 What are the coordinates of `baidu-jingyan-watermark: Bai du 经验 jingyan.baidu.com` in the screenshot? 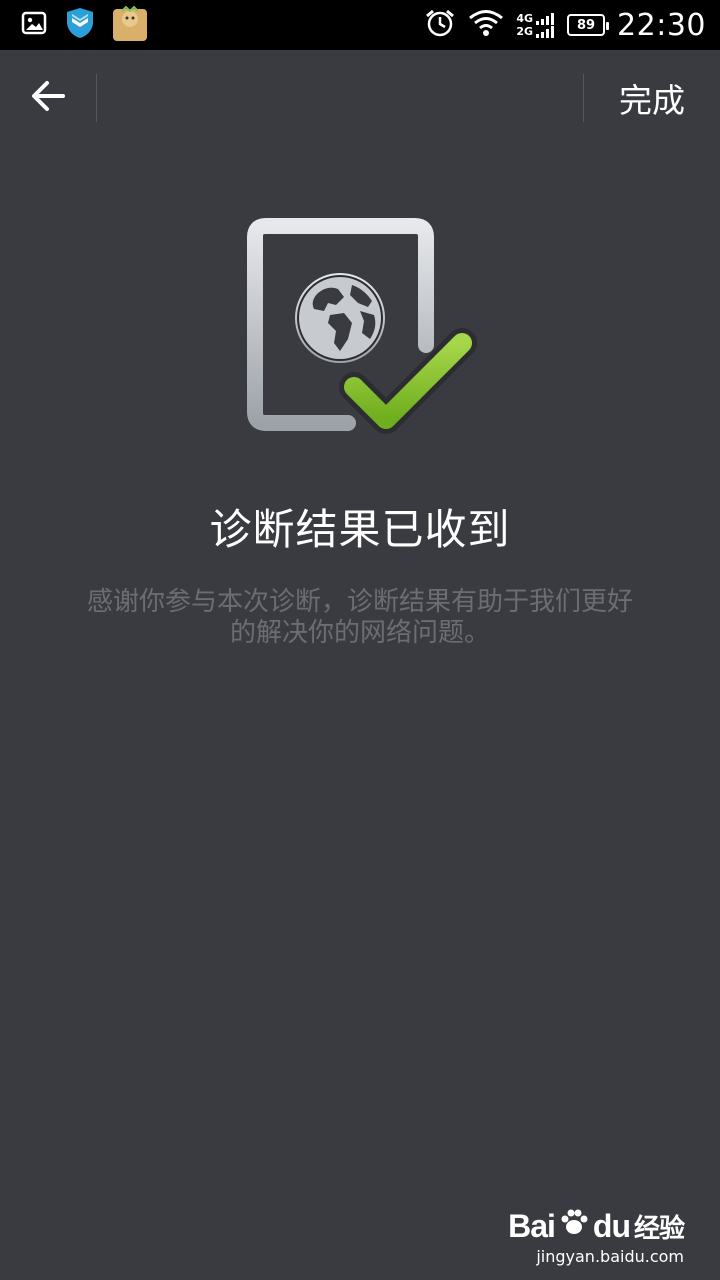 It's located at (596, 1237).